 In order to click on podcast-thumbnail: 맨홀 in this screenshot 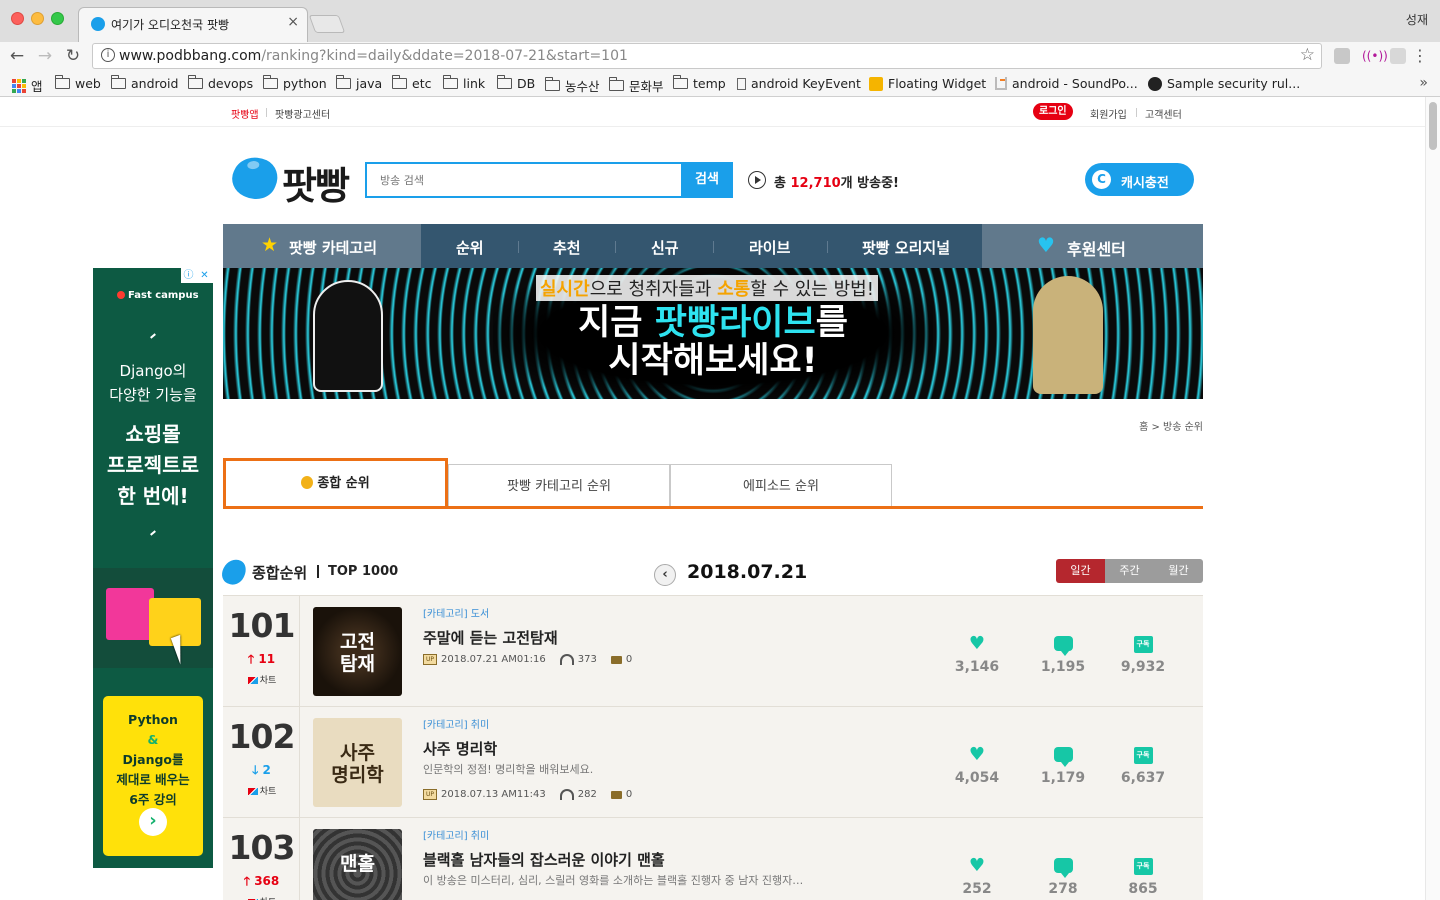, I will do `click(357, 864)`.